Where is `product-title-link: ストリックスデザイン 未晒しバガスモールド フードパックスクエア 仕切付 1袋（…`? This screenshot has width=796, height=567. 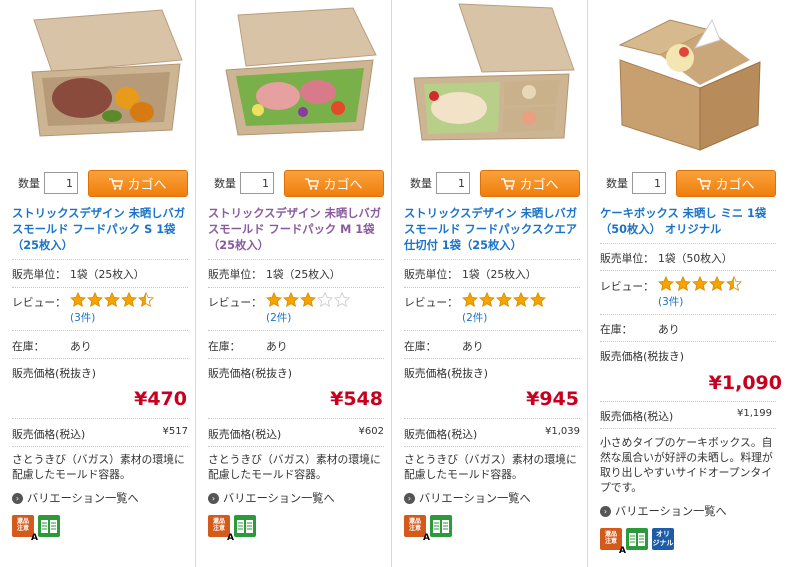
product-title-link: ストリックスデザイン 未晒しバガスモールド フードパックスクエア 仕切付 1袋（… is located at coordinates (492, 230).